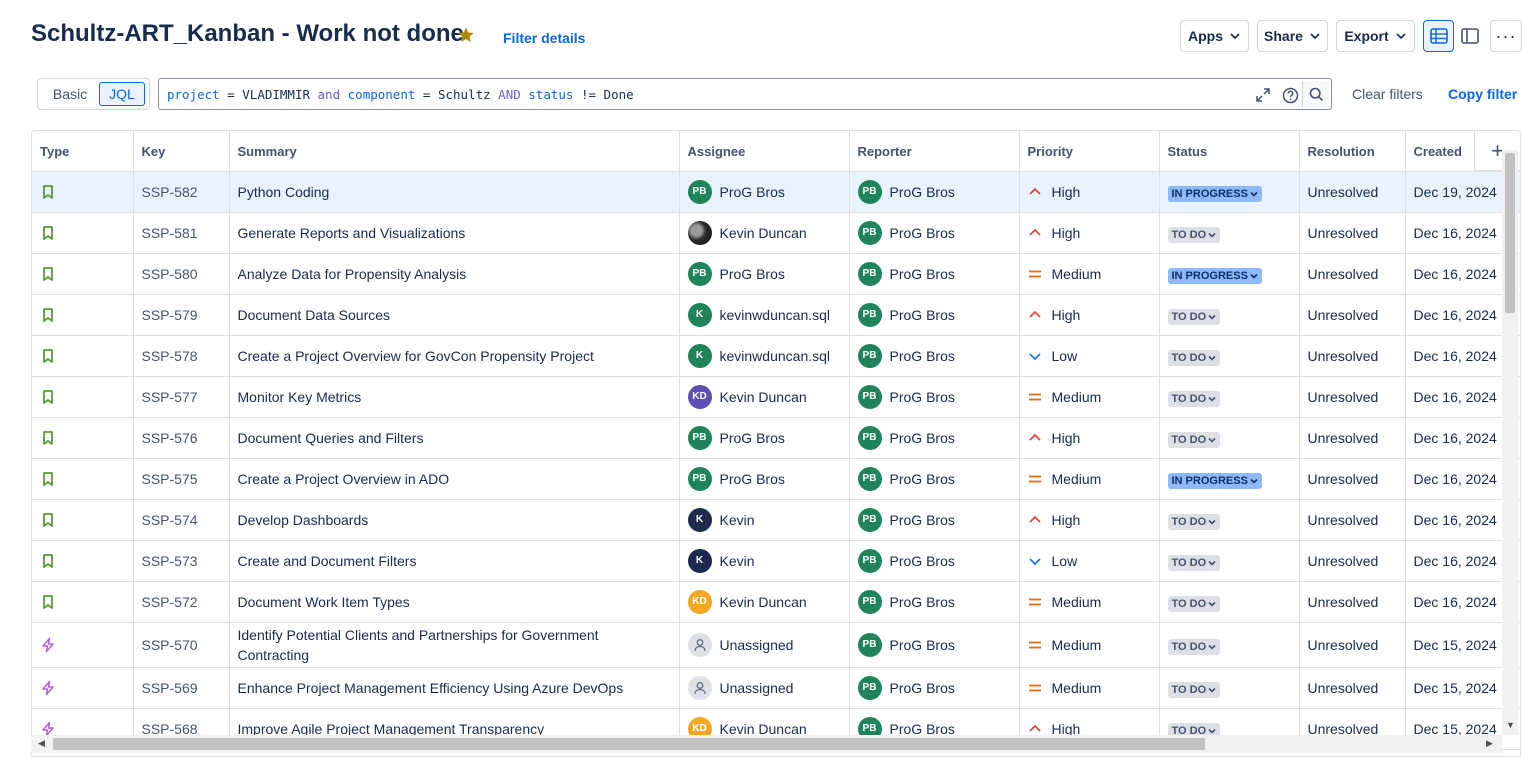 The image size is (1522, 757). What do you see at coordinates (454, 274) in the screenshot?
I see `summary-link: Analyze Data for Propensity Analysis` at bounding box center [454, 274].